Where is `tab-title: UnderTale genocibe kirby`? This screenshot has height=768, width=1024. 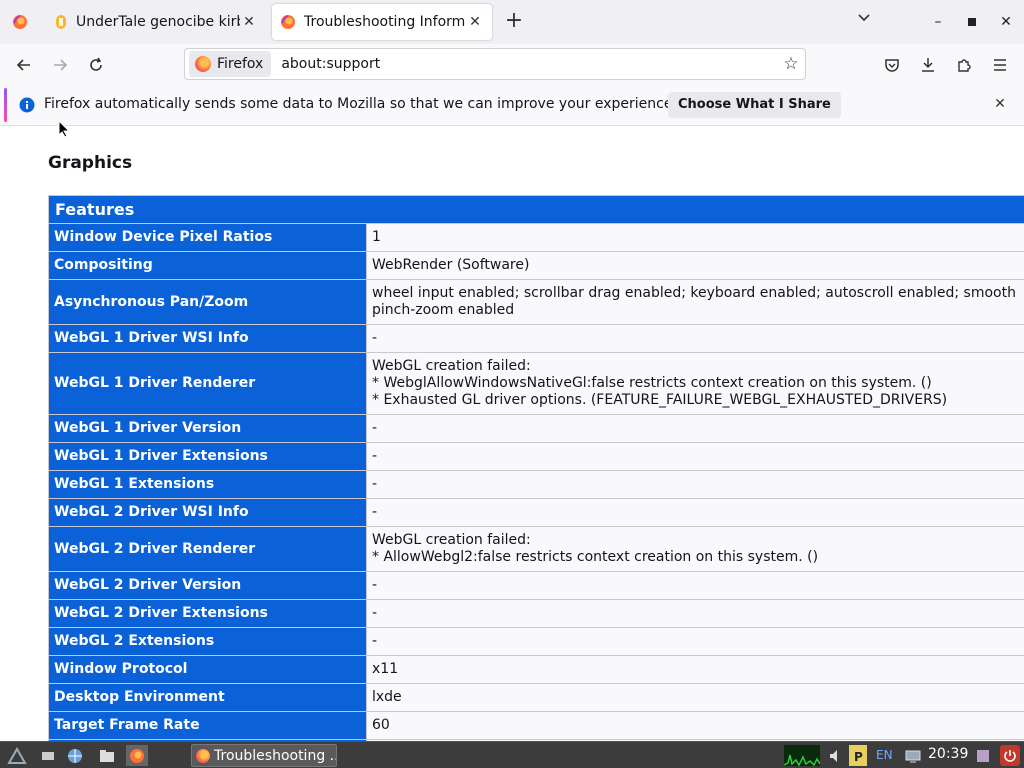
tab-title: UnderTale genocibe kirby is located at coordinates (158, 22).